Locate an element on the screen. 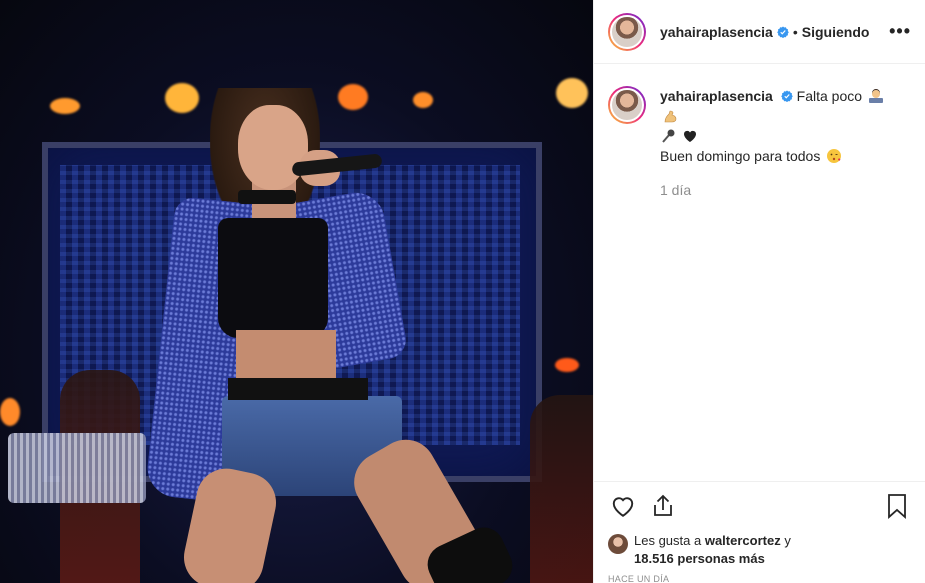 This screenshot has width=925, height=583. choker is located at coordinates (267, 197).